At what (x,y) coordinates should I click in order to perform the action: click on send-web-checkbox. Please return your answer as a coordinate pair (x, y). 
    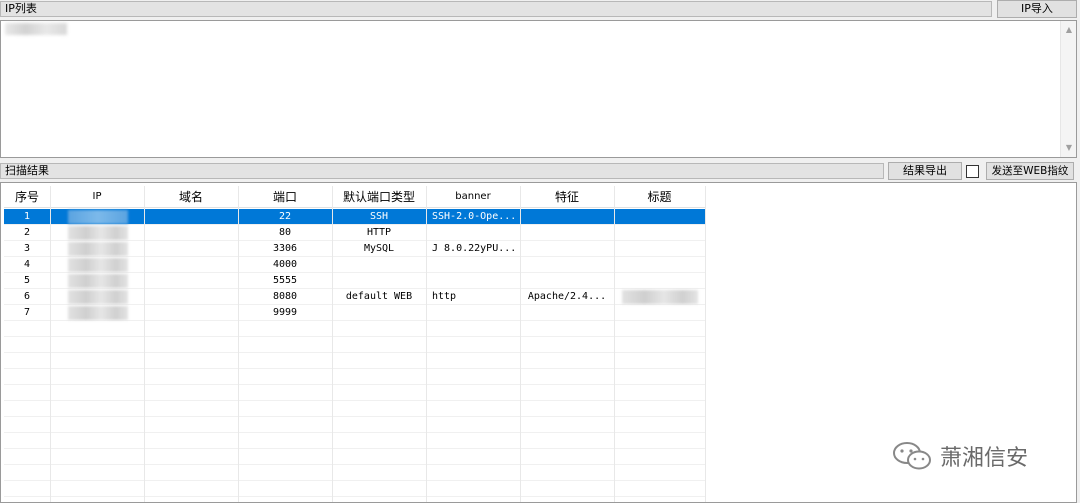
    Looking at the image, I should click on (972, 171).